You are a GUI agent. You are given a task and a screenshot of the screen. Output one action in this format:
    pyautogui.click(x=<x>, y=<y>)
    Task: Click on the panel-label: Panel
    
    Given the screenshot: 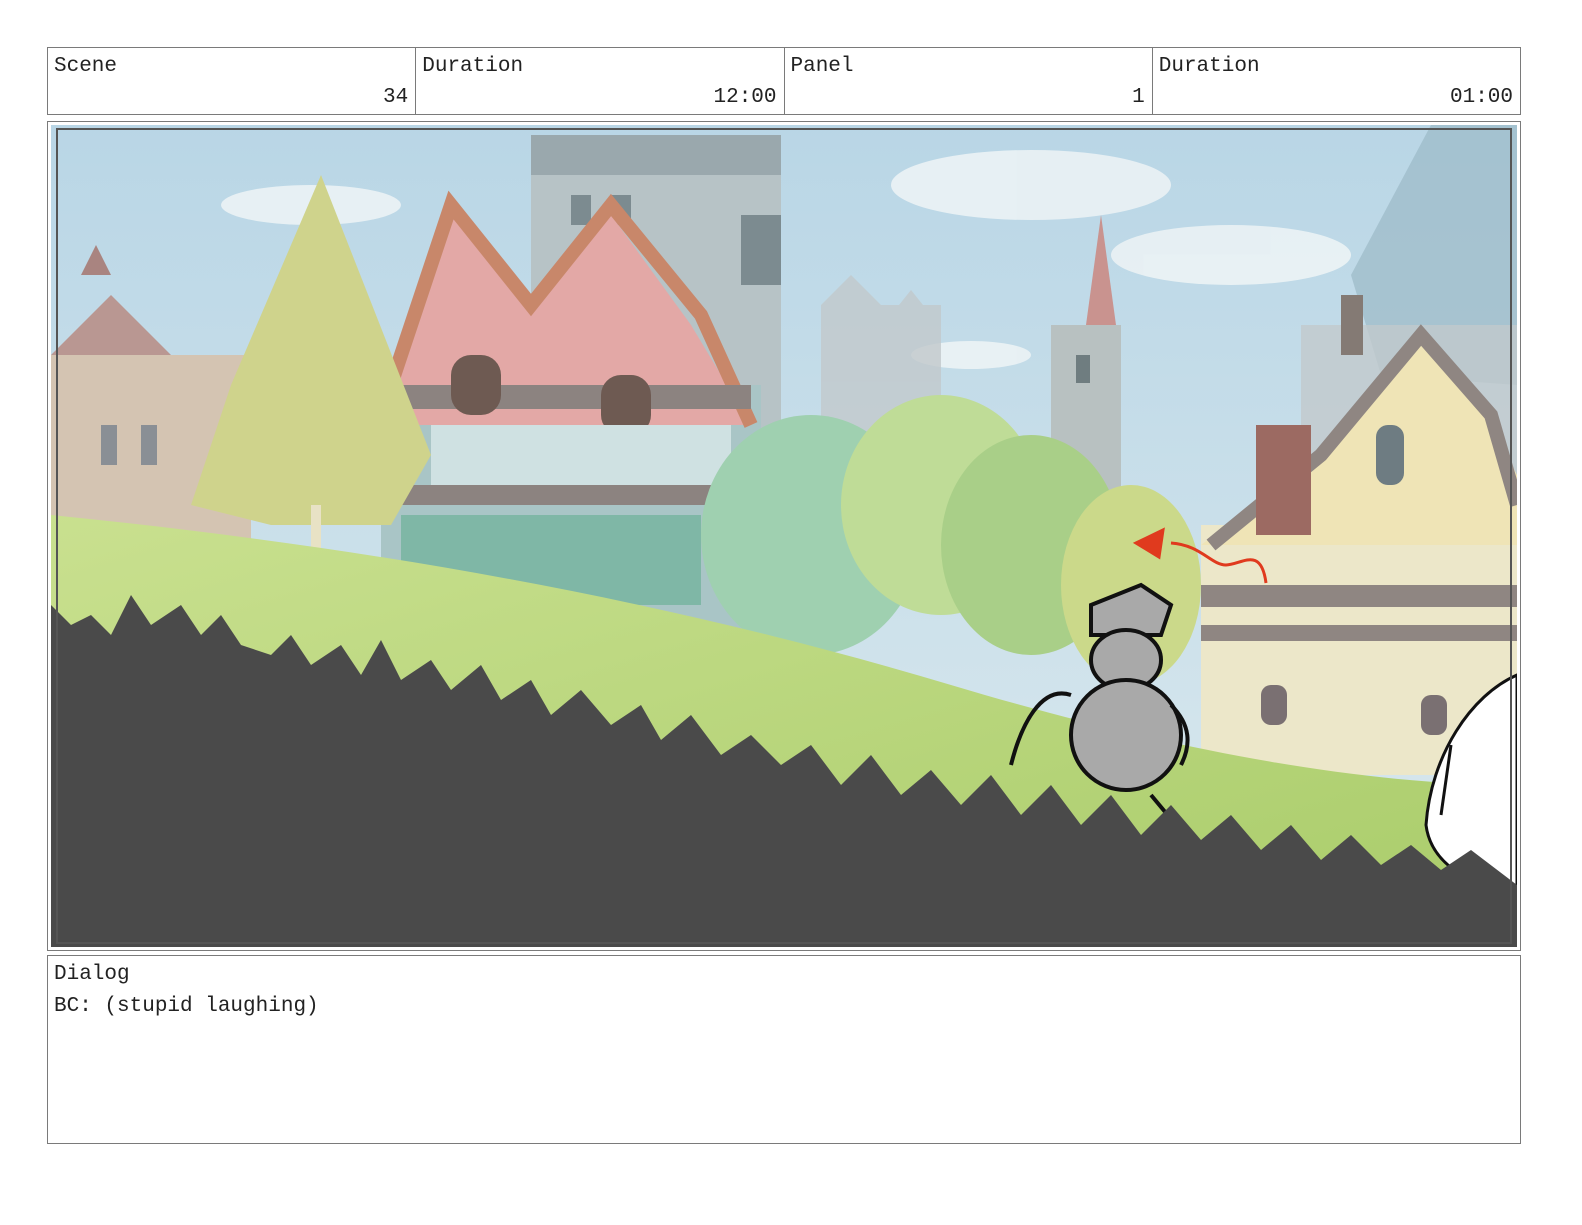 What is the action you would take?
    pyautogui.click(x=822, y=66)
    